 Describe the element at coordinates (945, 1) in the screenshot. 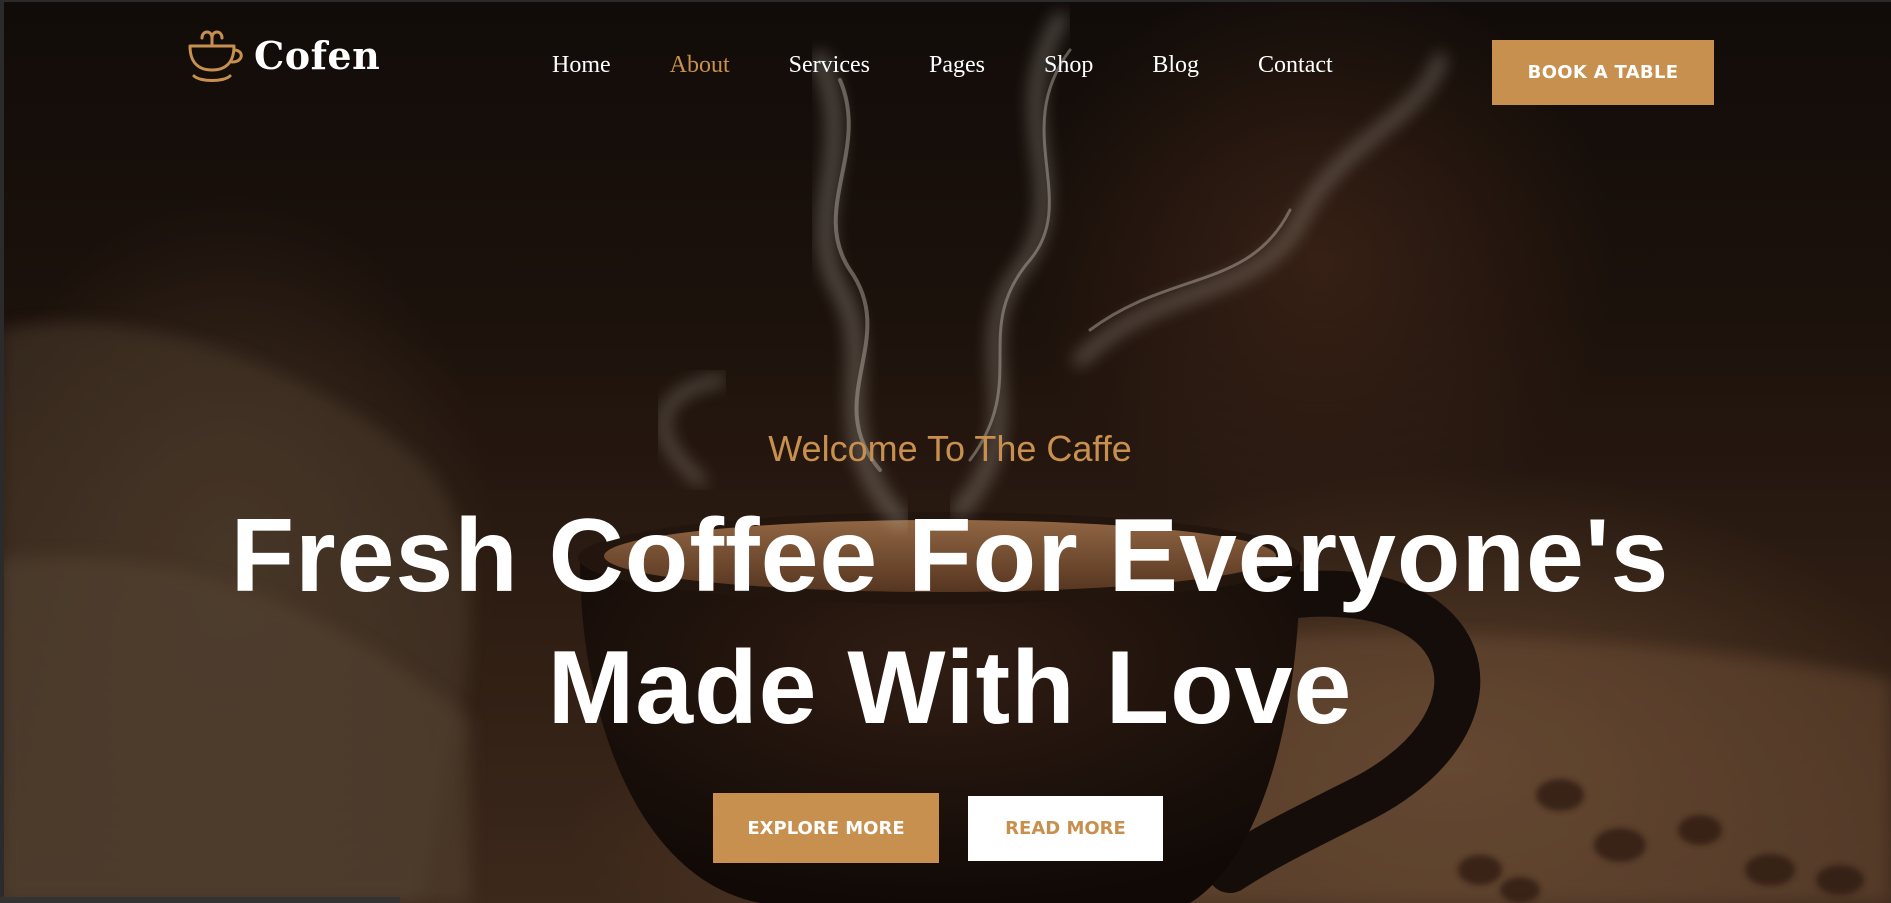

I see `window-frame-top` at that location.